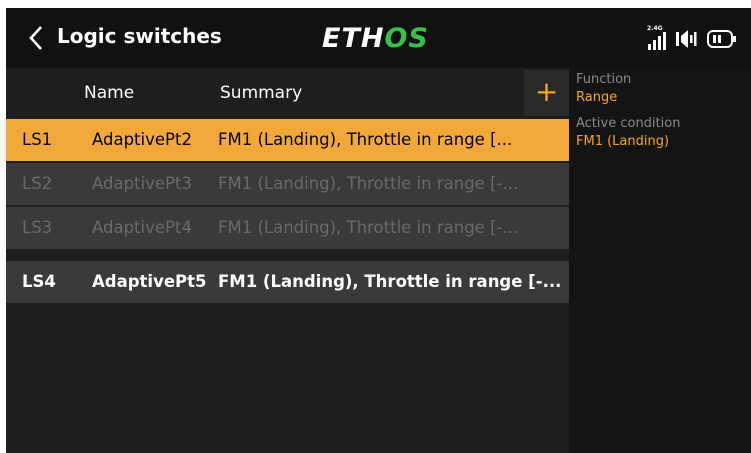 The height and width of the screenshot is (453, 751). Describe the element at coordinates (142, 183) in the screenshot. I see `switch-name: AdaptivePt3` at that location.